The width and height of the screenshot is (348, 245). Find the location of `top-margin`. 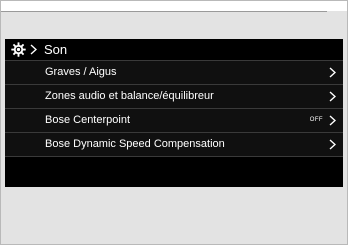

top-margin is located at coordinates (174, 6).